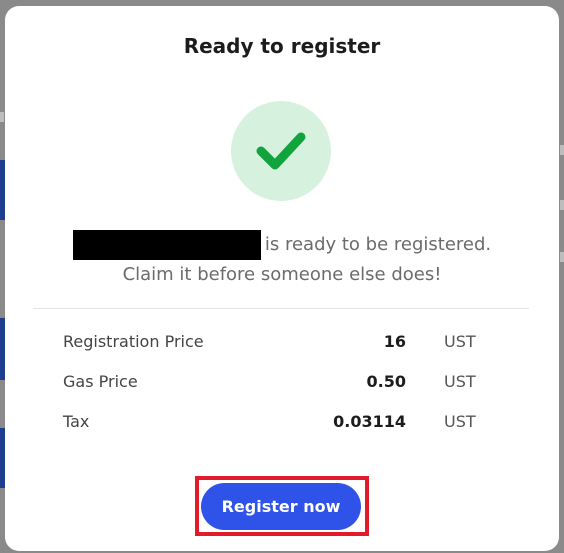  What do you see at coordinates (166, 245) in the screenshot?
I see `redacted-name` at bounding box center [166, 245].